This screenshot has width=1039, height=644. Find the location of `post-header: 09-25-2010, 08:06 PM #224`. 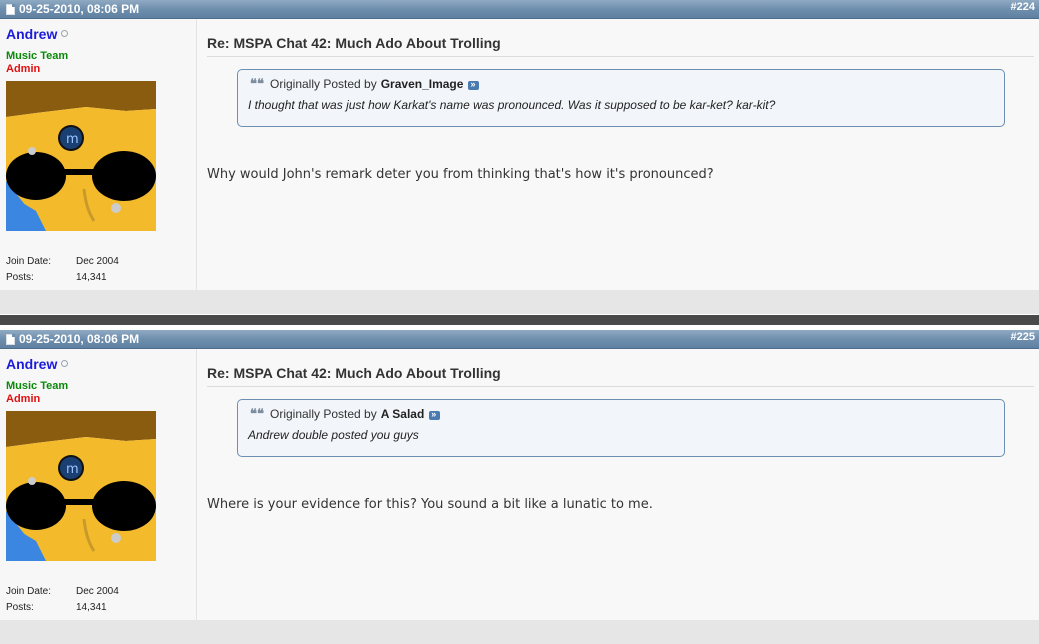

post-header: 09-25-2010, 08:06 PM #224 is located at coordinates (519, 9).